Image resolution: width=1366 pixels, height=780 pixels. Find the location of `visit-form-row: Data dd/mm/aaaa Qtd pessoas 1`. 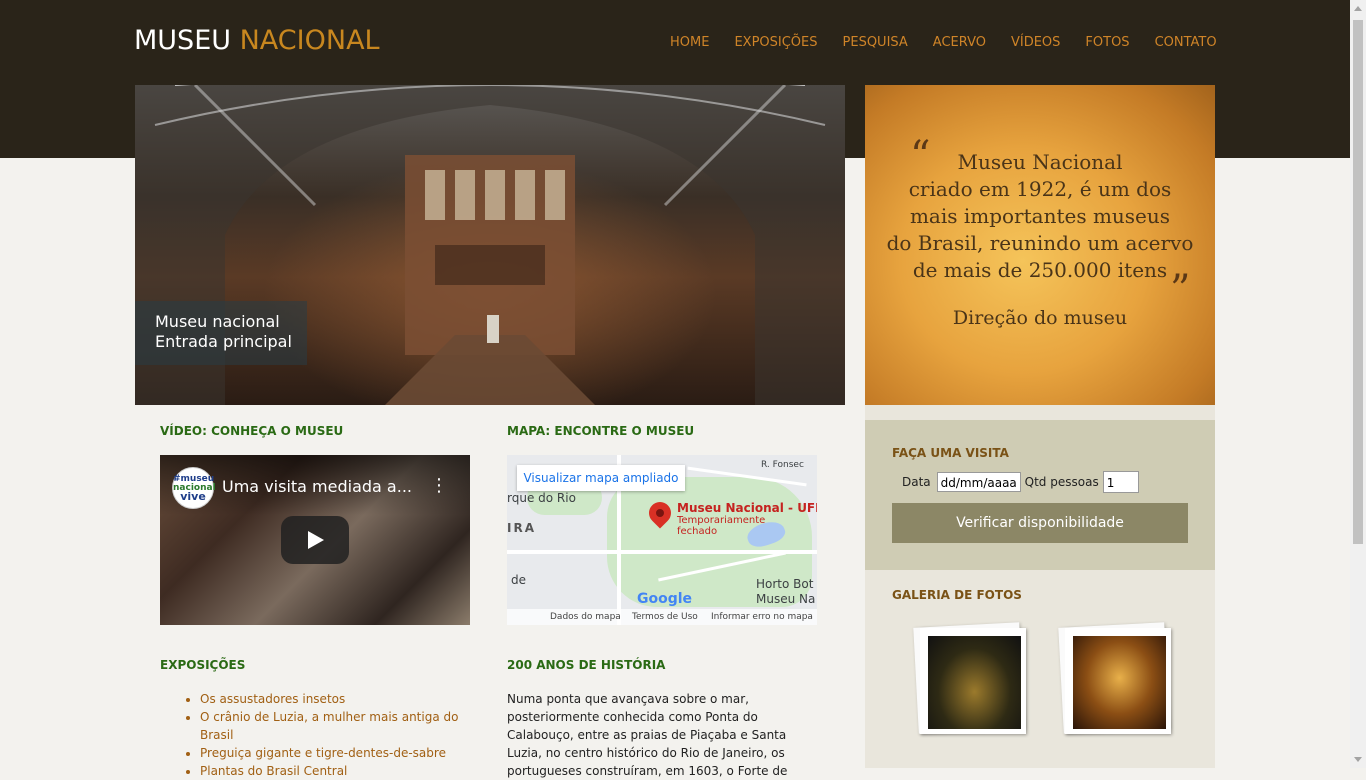

visit-form-row: Data dd/mm/aaaa Qtd pessoas 1 is located at coordinates (1020, 482).